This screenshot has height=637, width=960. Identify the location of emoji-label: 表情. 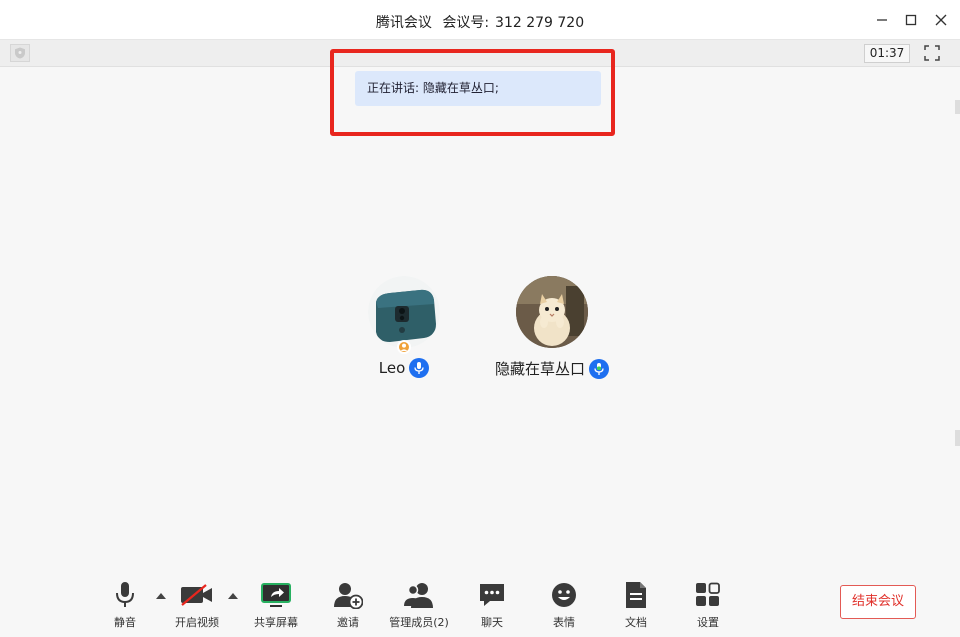
(564, 622).